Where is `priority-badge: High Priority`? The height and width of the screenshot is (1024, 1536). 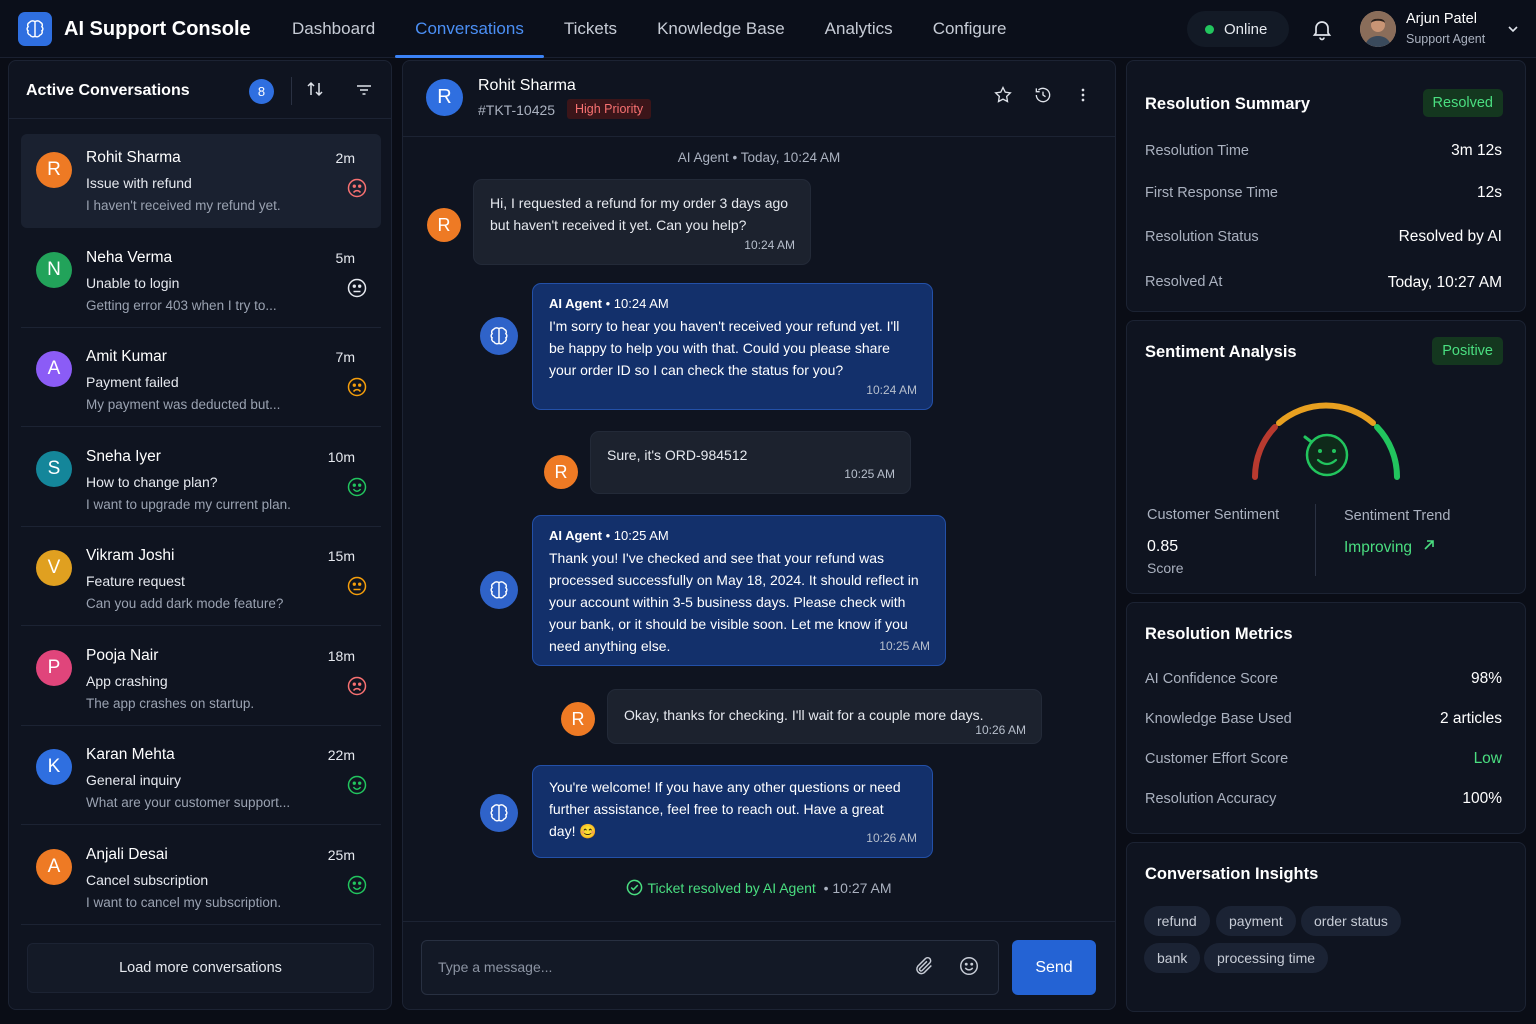
priority-badge: High Priority is located at coordinates (609, 109).